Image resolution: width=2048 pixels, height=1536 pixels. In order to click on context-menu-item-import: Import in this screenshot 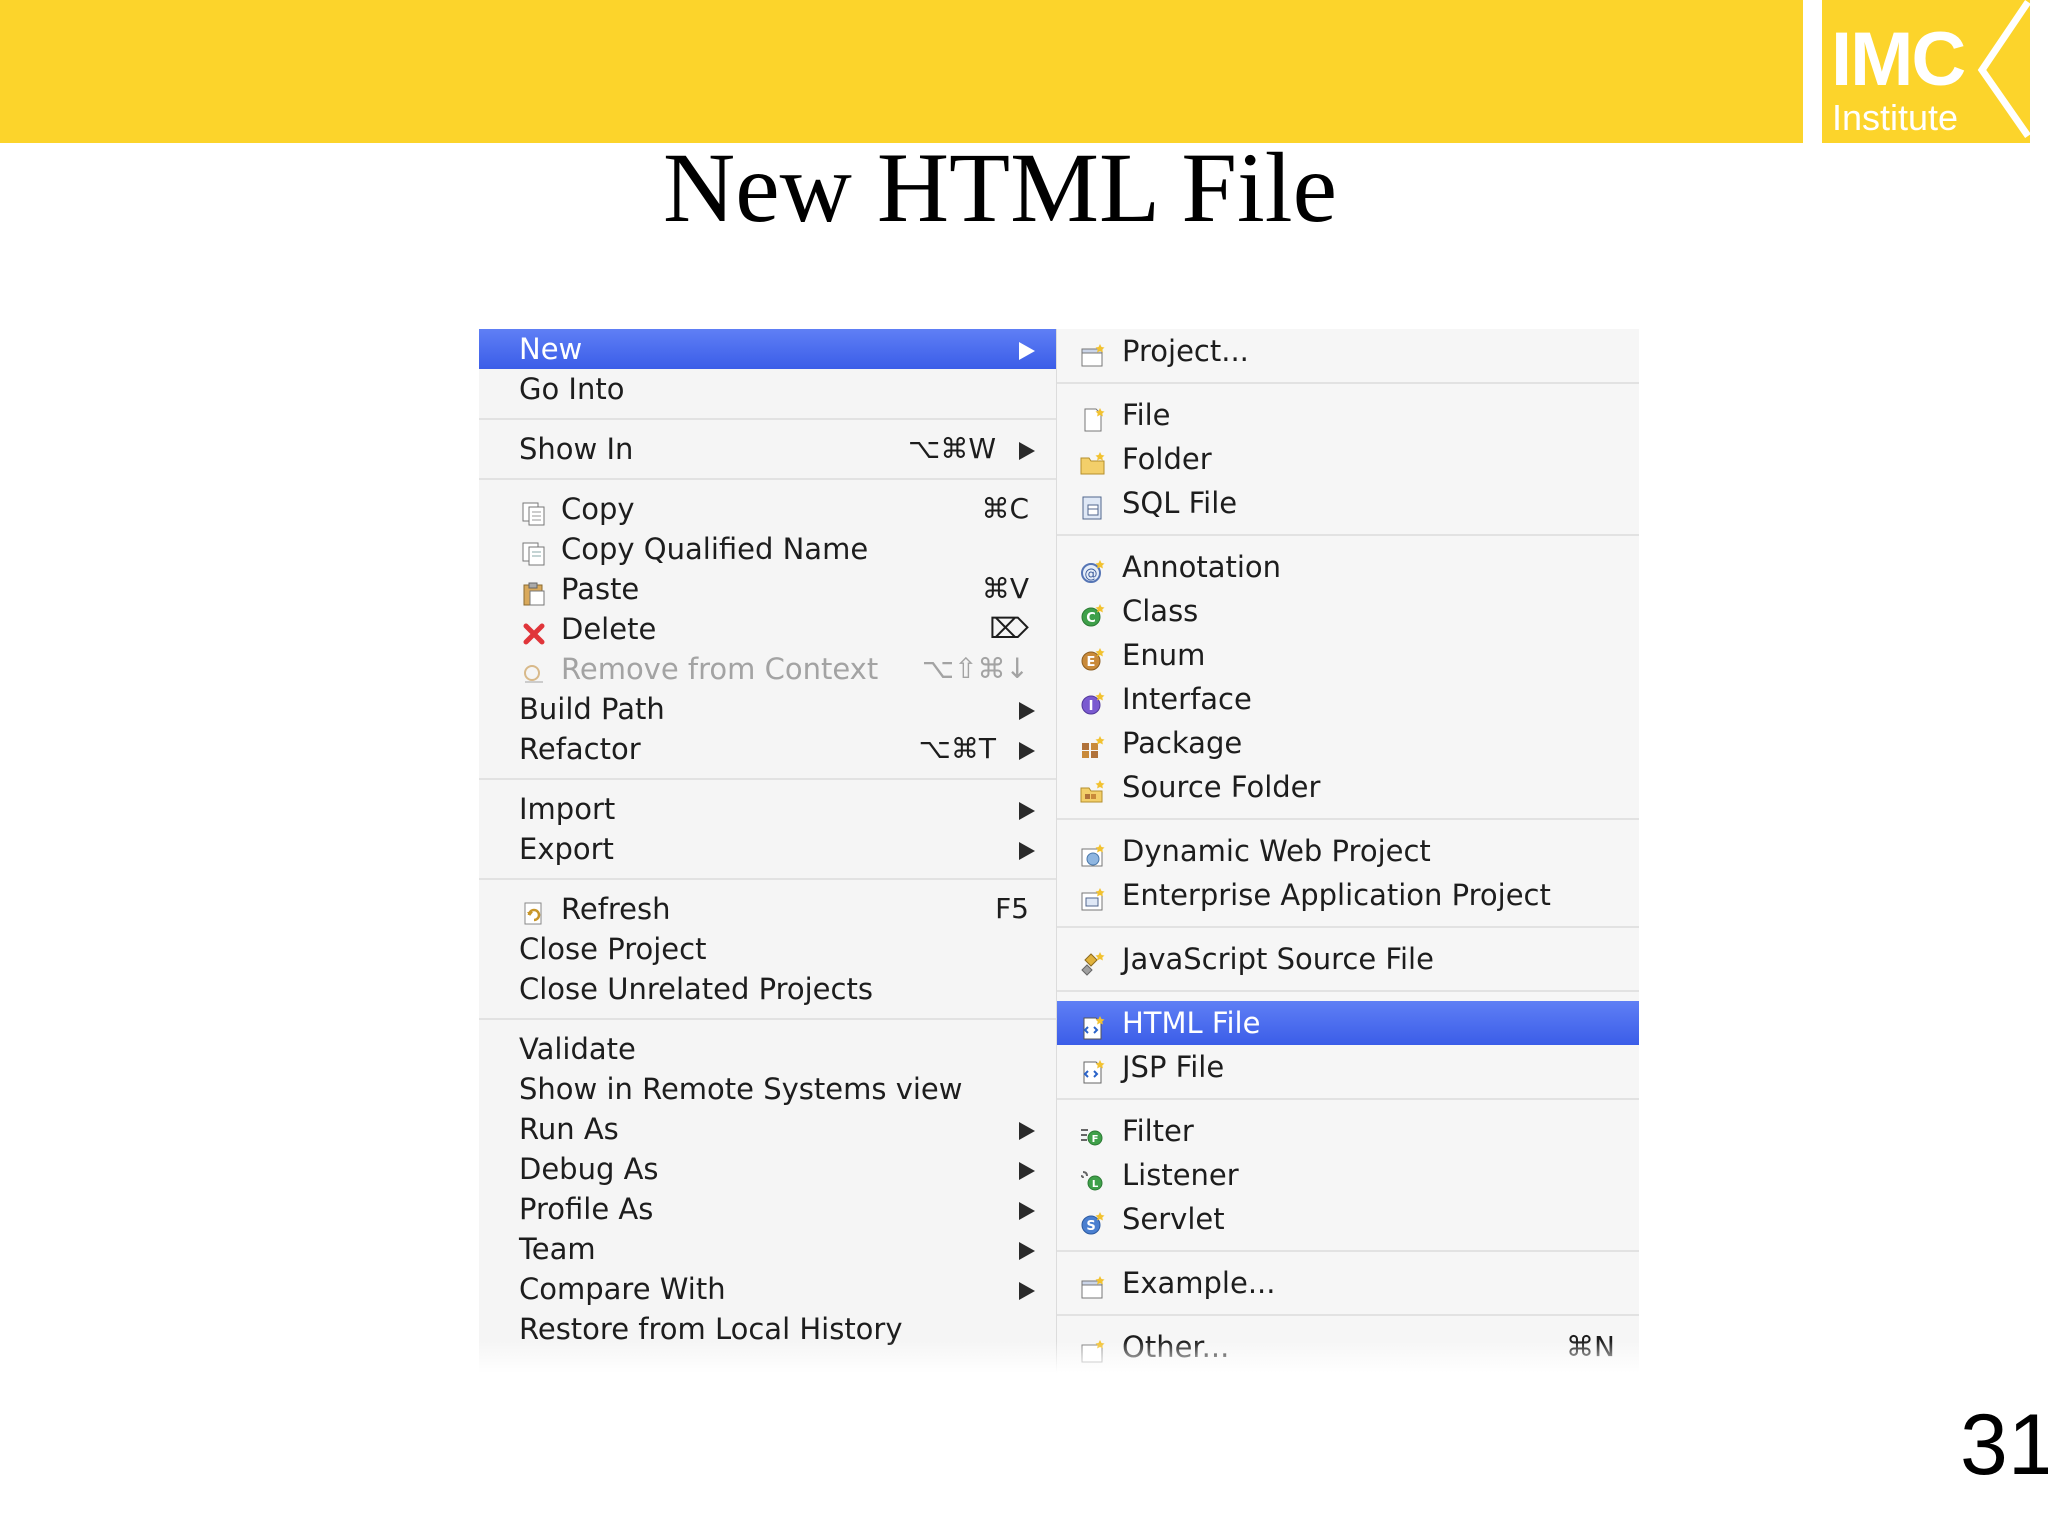, I will do `click(767, 809)`.